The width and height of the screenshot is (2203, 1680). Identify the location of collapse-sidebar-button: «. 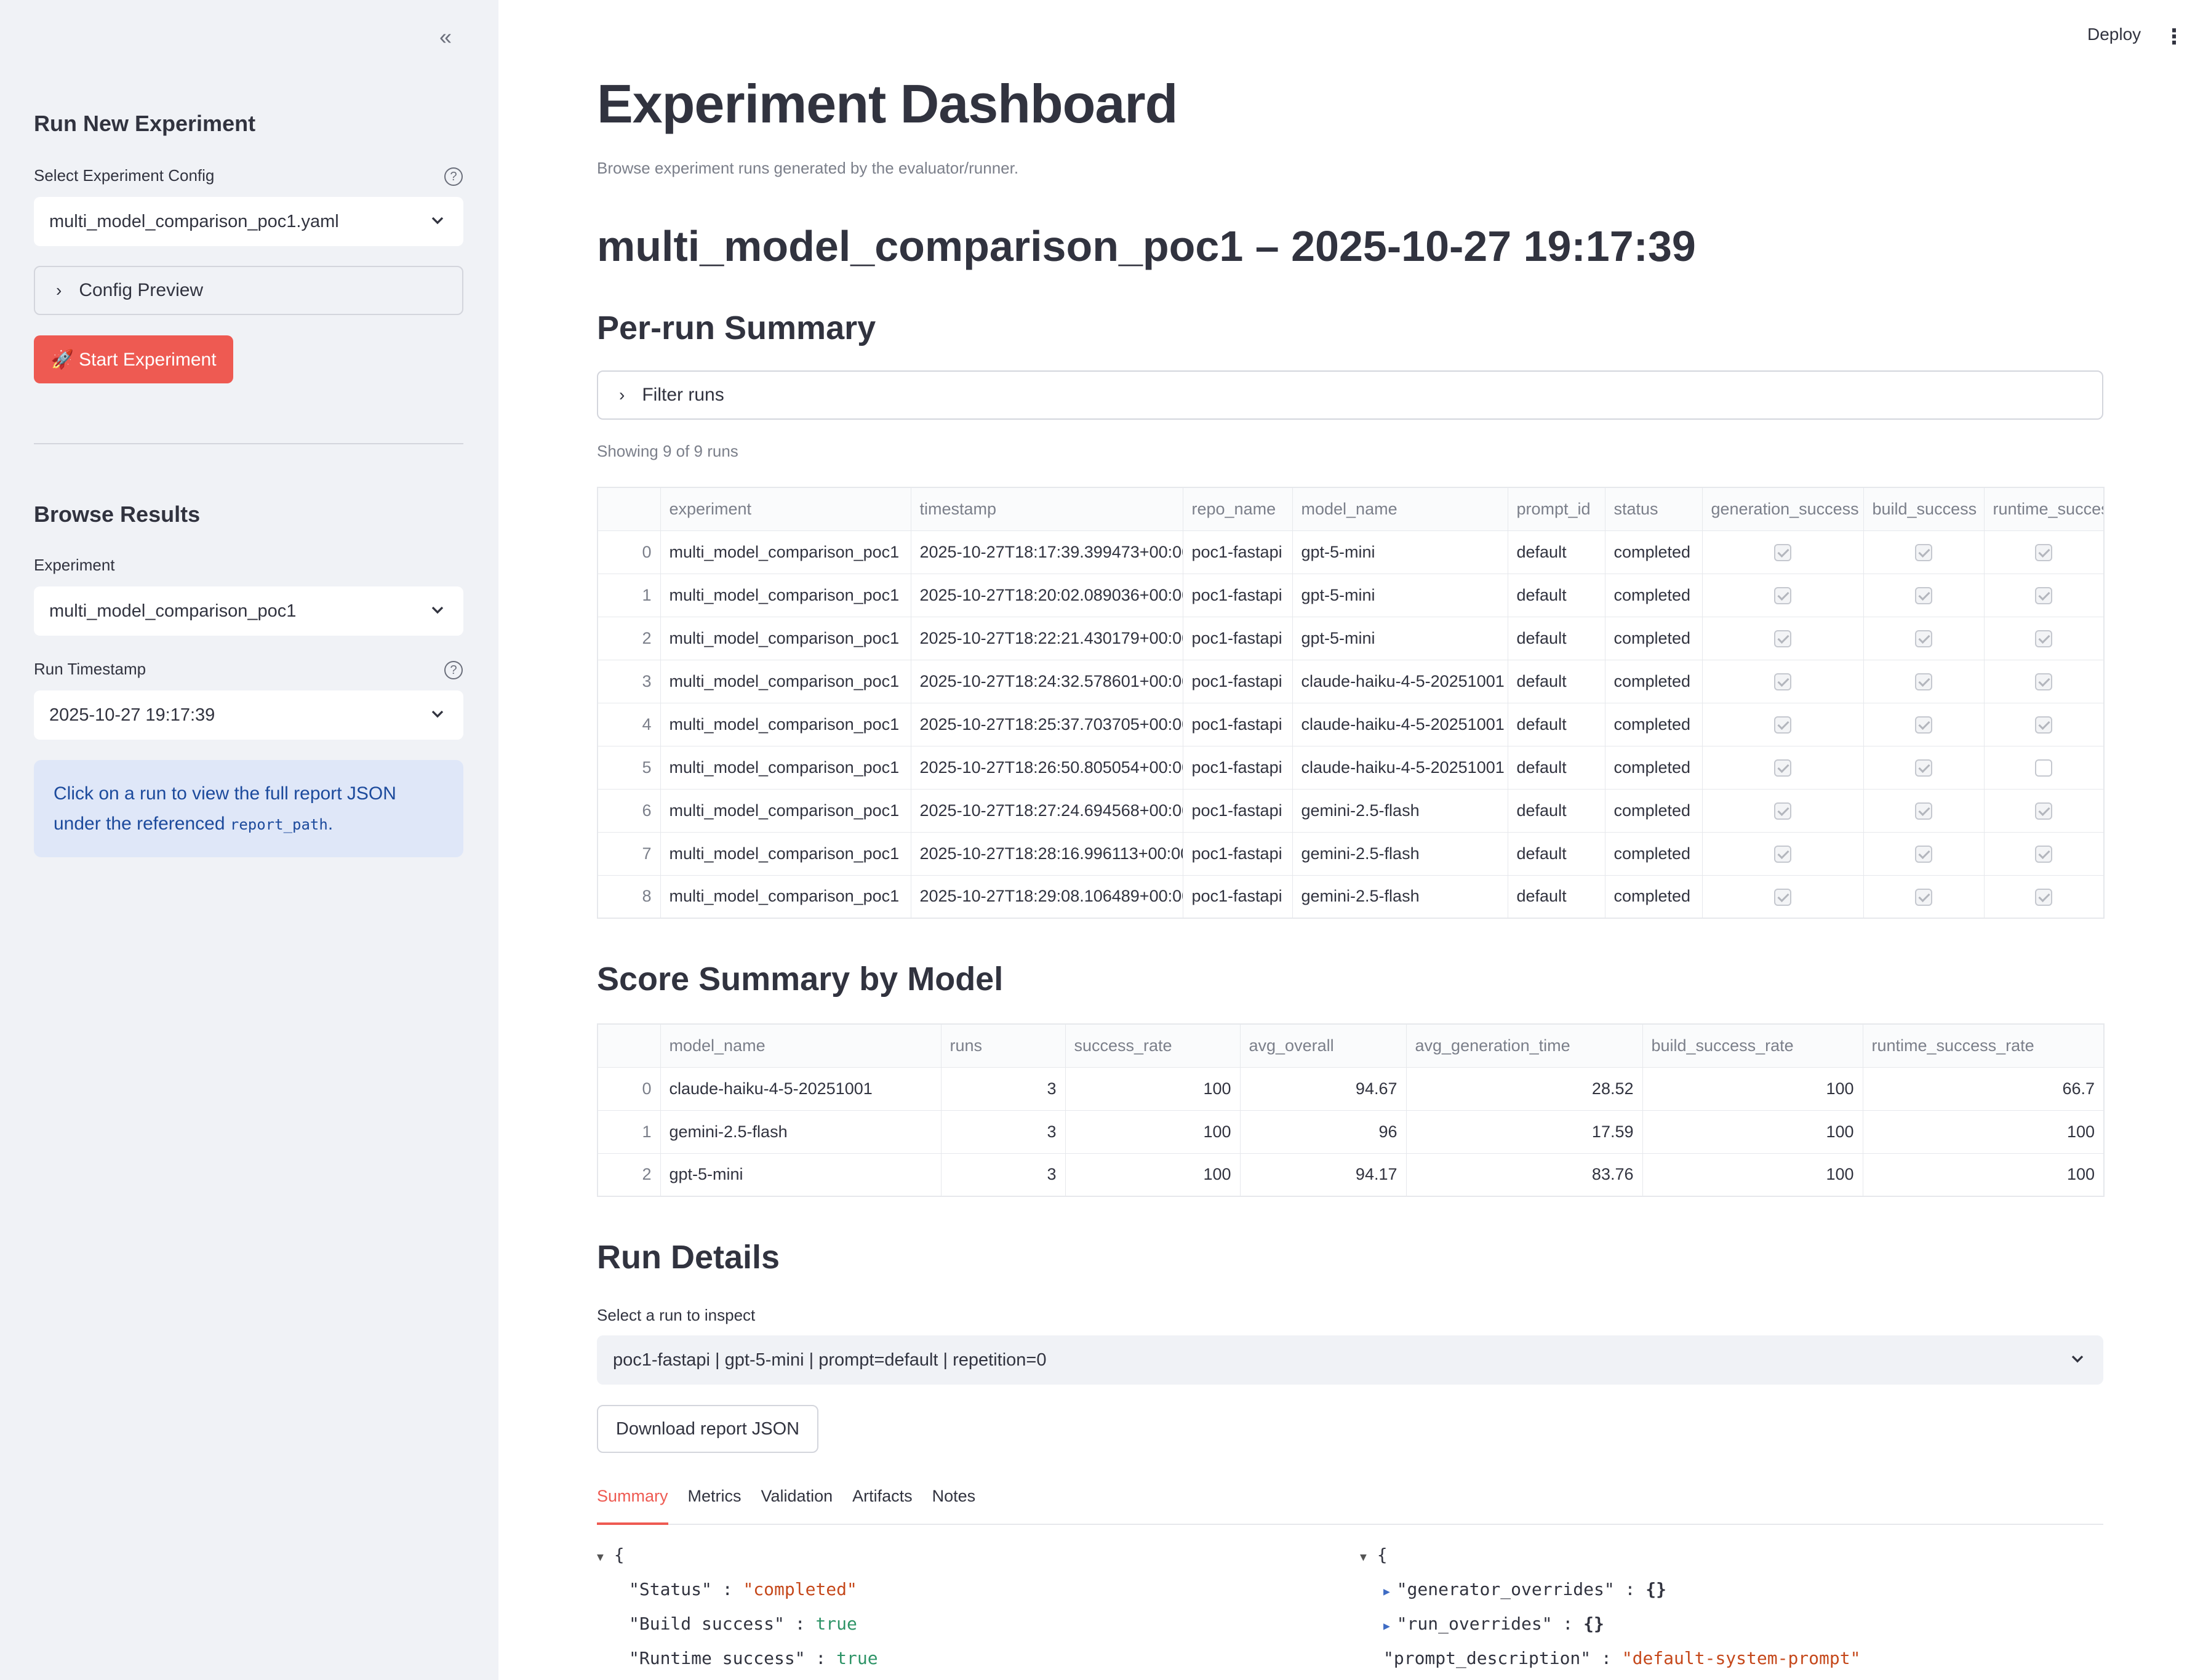
(445, 37).